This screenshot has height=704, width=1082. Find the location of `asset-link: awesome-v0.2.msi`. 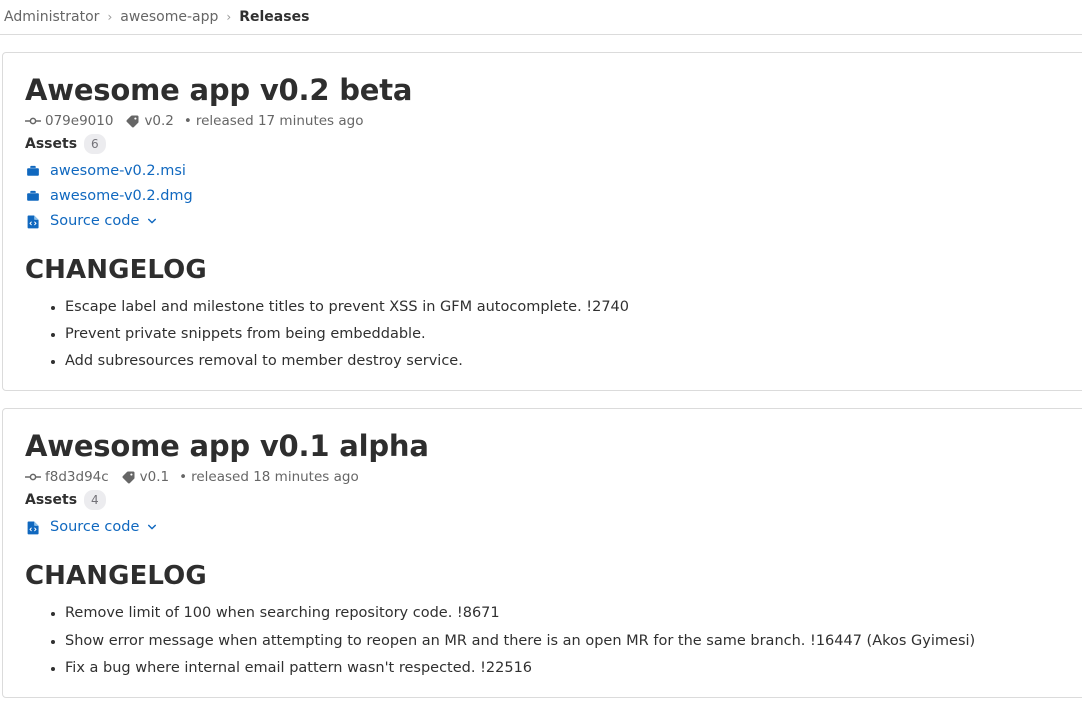

asset-link: awesome-v0.2.msi is located at coordinates (105, 171).